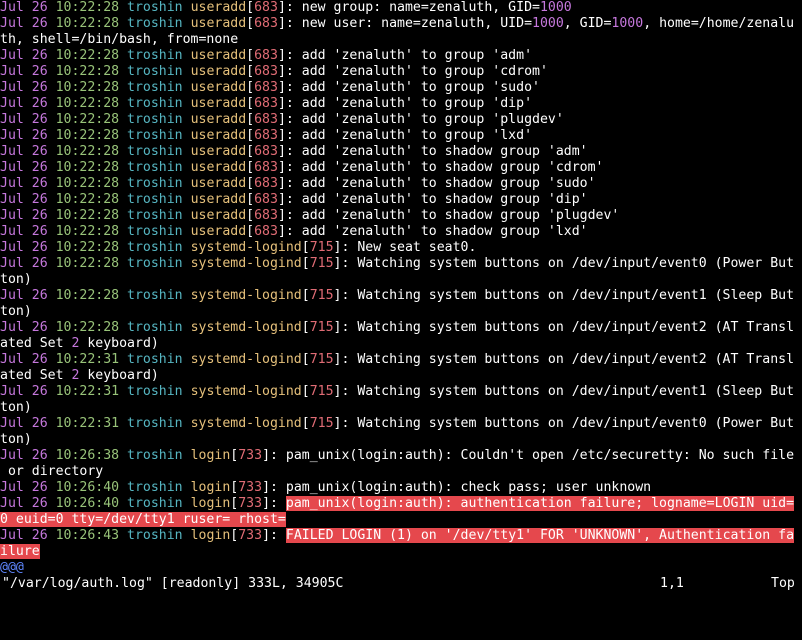 The height and width of the screenshot is (640, 802). What do you see at coordinates (401, 568) in the screenshot?
I see `log-line: @@@` at bounding box center [401, 568].